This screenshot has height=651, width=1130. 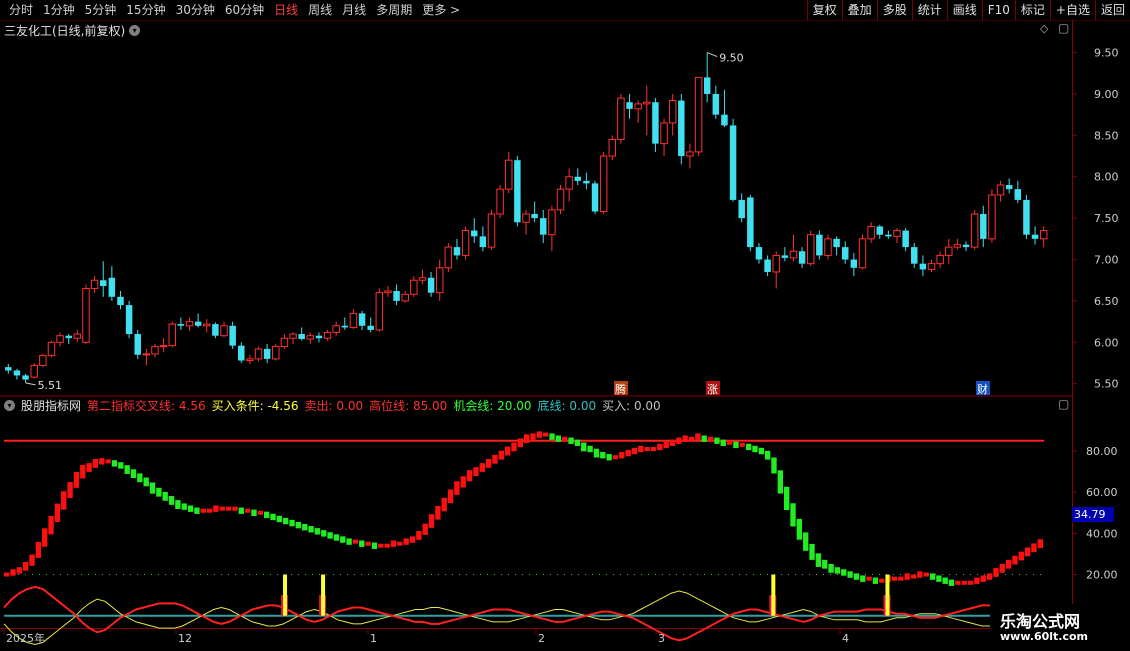 I want to click on indicator-axis-label: 80.00, so click(x=1102, y=451).